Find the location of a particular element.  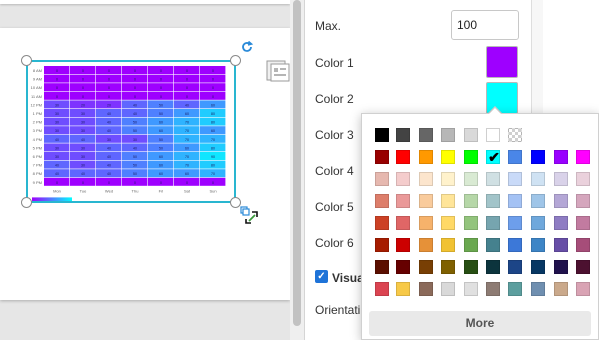

rotate-icon is located at coordinates (247, 47).